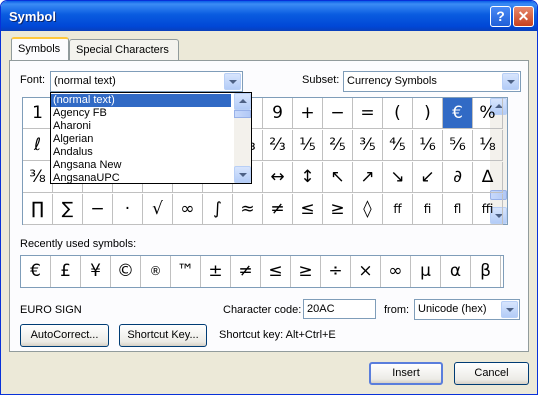  What do you see at coordinates (141, 113) in the screenshot?
I see `font-option: Agency FB` at bounding box center [141, 113].